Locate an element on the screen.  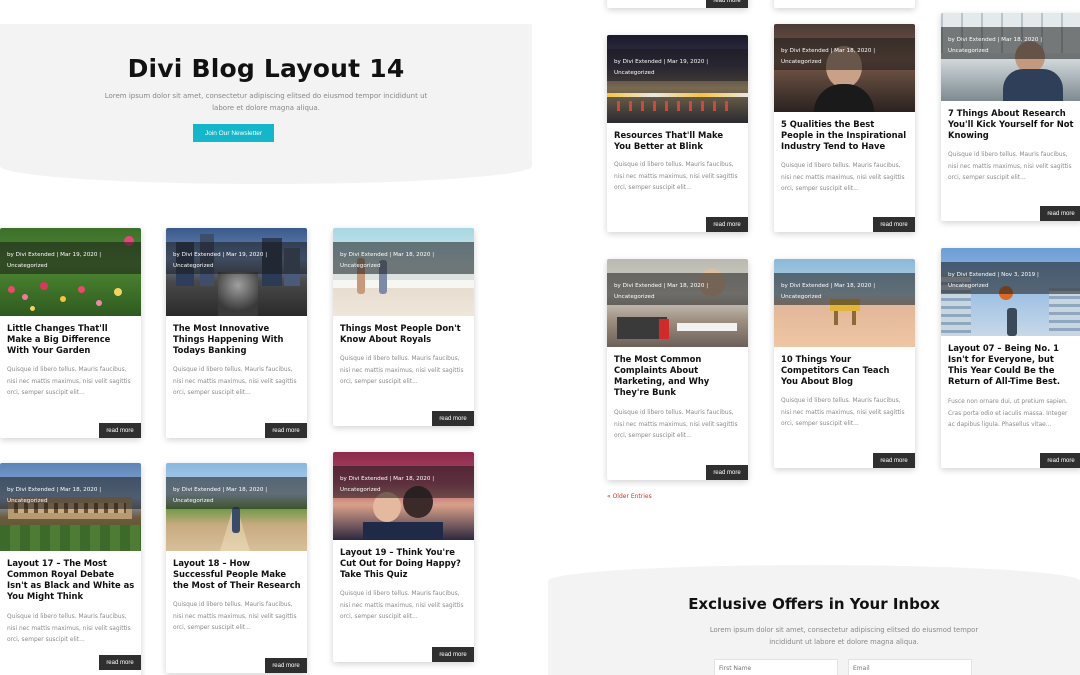
post-card is located at coordinates (844, 4).